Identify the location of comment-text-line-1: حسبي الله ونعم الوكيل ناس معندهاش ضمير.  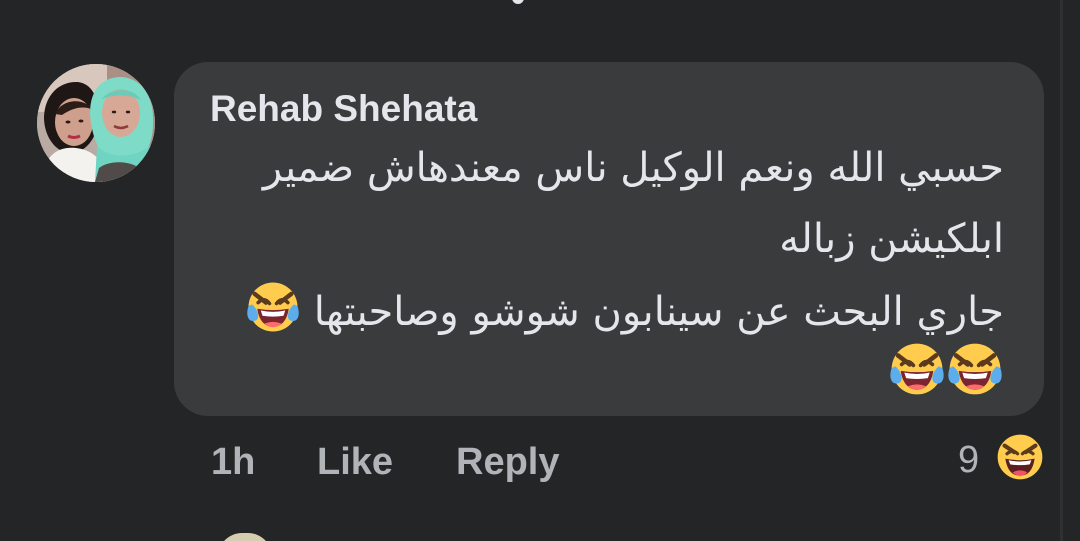
(633, 168).